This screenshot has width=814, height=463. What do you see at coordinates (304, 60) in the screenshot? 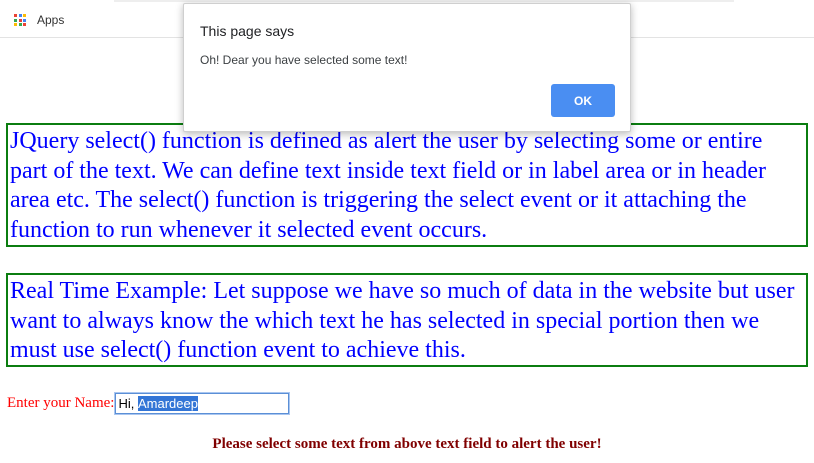
I see `alert-message: Oh! Dear you have selected some text!` at bounding box center [304, 60].